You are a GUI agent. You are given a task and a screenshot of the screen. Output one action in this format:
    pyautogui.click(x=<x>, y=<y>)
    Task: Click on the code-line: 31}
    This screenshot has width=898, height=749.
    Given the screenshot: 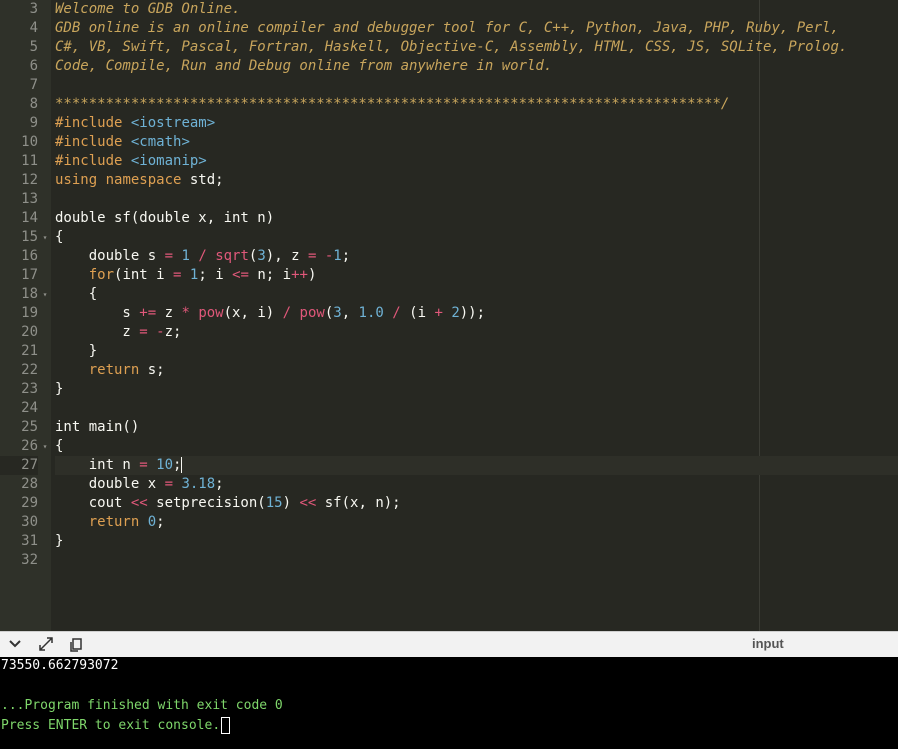 What is the action you would take?
    pyautogui.click(x=449, y=541)
    